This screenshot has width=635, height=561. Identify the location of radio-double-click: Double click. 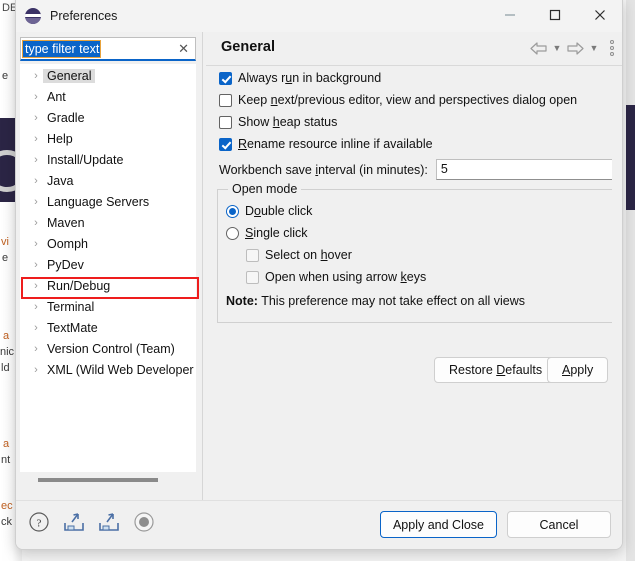
(269, 211).